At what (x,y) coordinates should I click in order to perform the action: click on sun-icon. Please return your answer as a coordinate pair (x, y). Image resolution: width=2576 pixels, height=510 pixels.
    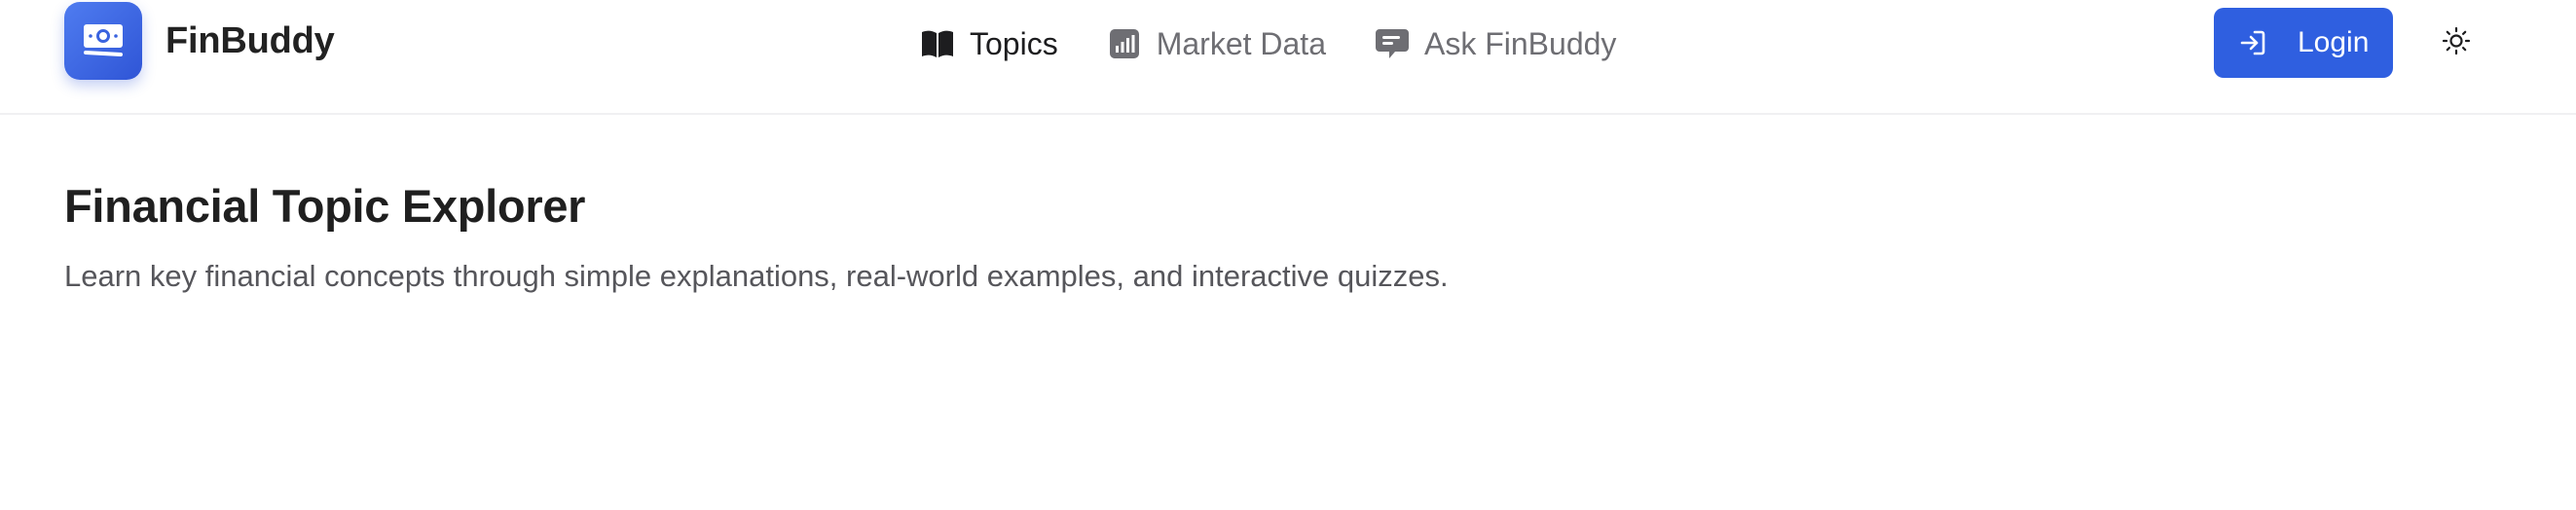
    Looking at the image, I should click on (2456, 43).